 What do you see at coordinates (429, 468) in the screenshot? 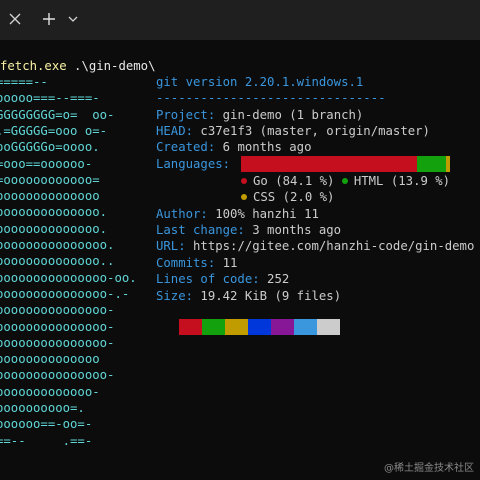
I see `watermark: @稀土掘金技术社区` at bounding box center [429, 468].